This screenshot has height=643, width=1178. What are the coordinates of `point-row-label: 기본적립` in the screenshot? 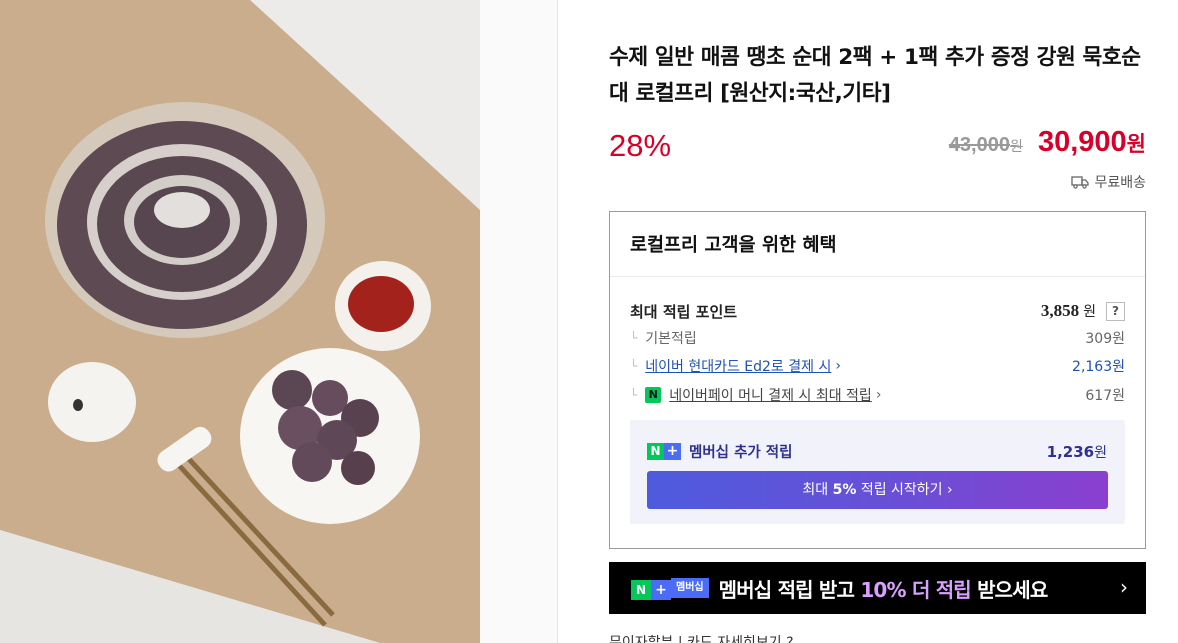 It's located at (671, 339).